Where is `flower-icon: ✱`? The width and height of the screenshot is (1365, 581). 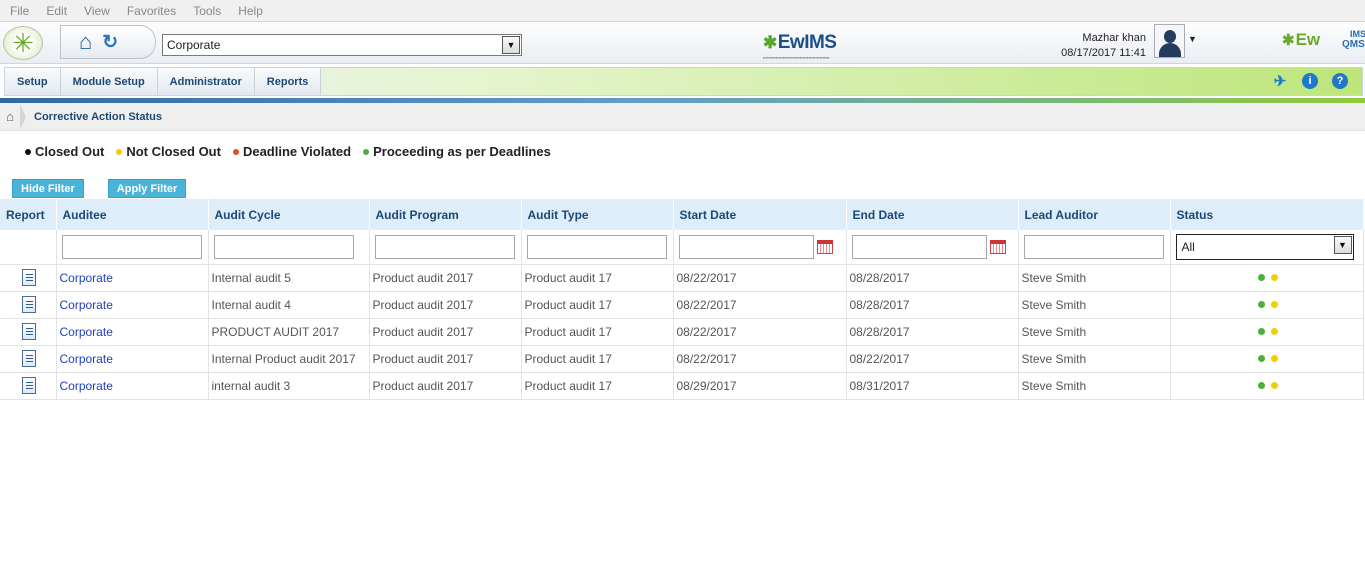
flower-icon: ✱ is located at coordinates (1288, 40).